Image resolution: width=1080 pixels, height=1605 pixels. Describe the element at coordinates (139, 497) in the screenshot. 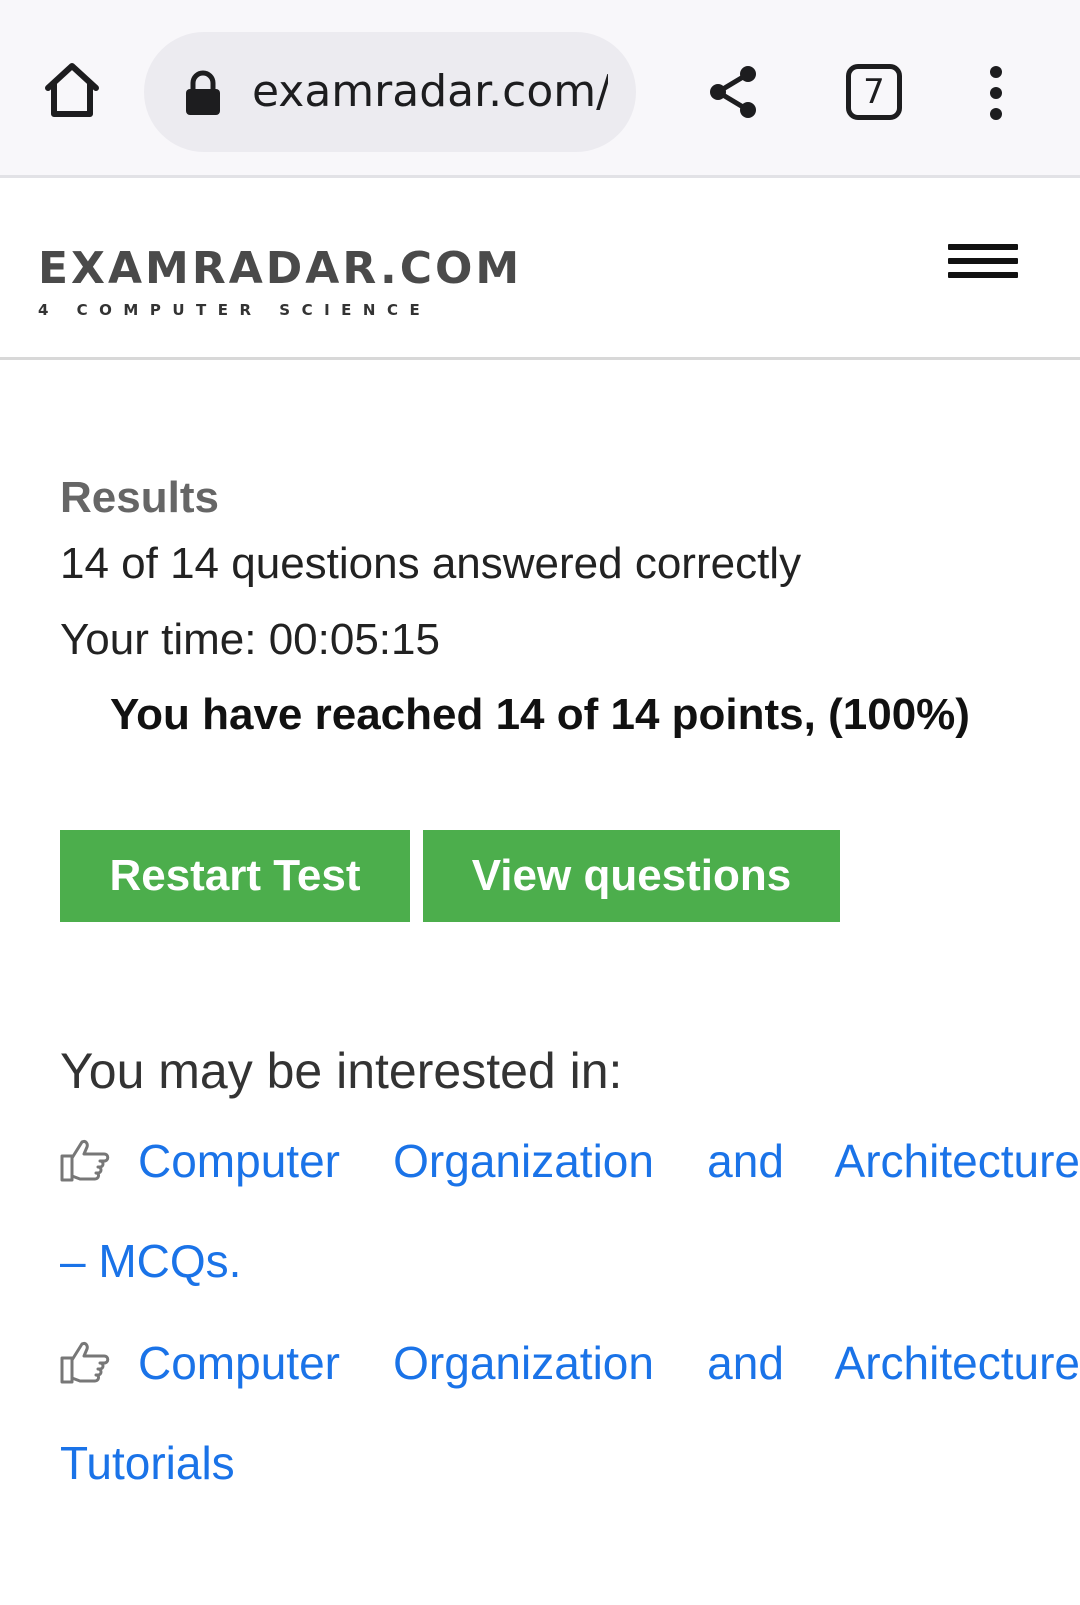

I see `results-heading: Results` at that location.